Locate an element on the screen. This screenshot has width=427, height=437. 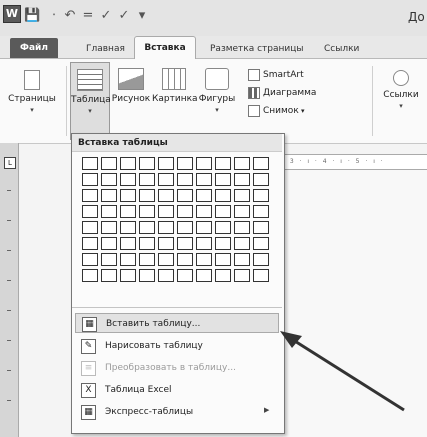
arrow-shaft is located at coordinates (347, 374).